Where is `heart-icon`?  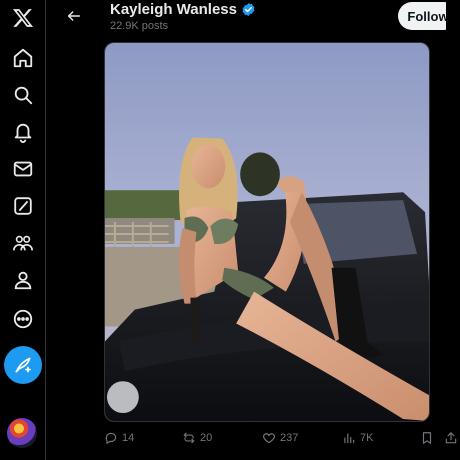
heart-icon is located at coordinates (269, 438).